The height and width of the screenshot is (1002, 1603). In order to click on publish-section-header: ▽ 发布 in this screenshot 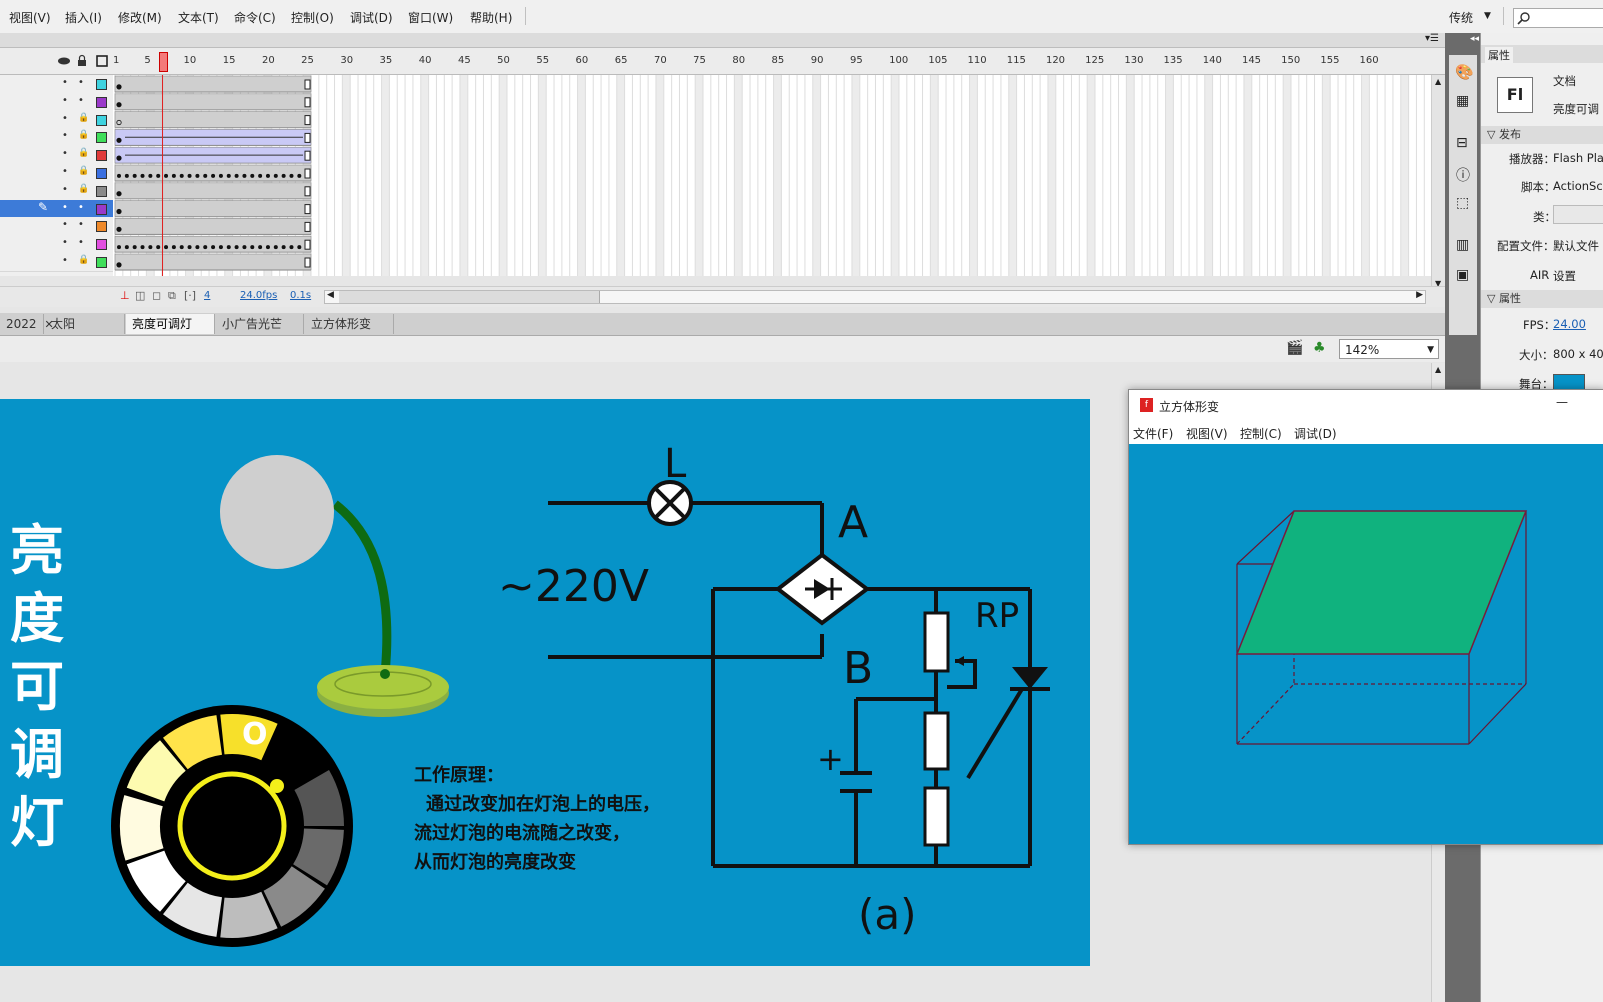, I will do `click(1542, 135)`.